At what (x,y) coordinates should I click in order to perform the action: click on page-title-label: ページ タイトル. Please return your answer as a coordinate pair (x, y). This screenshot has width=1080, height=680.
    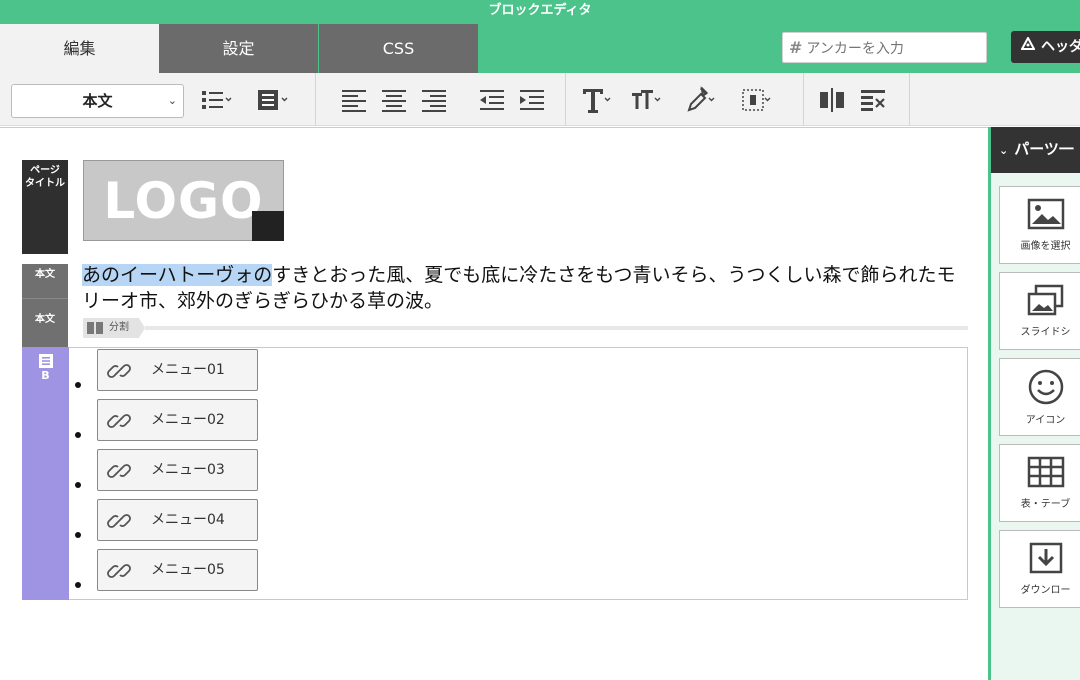
    Looking at the image, I should click on (45, 207).